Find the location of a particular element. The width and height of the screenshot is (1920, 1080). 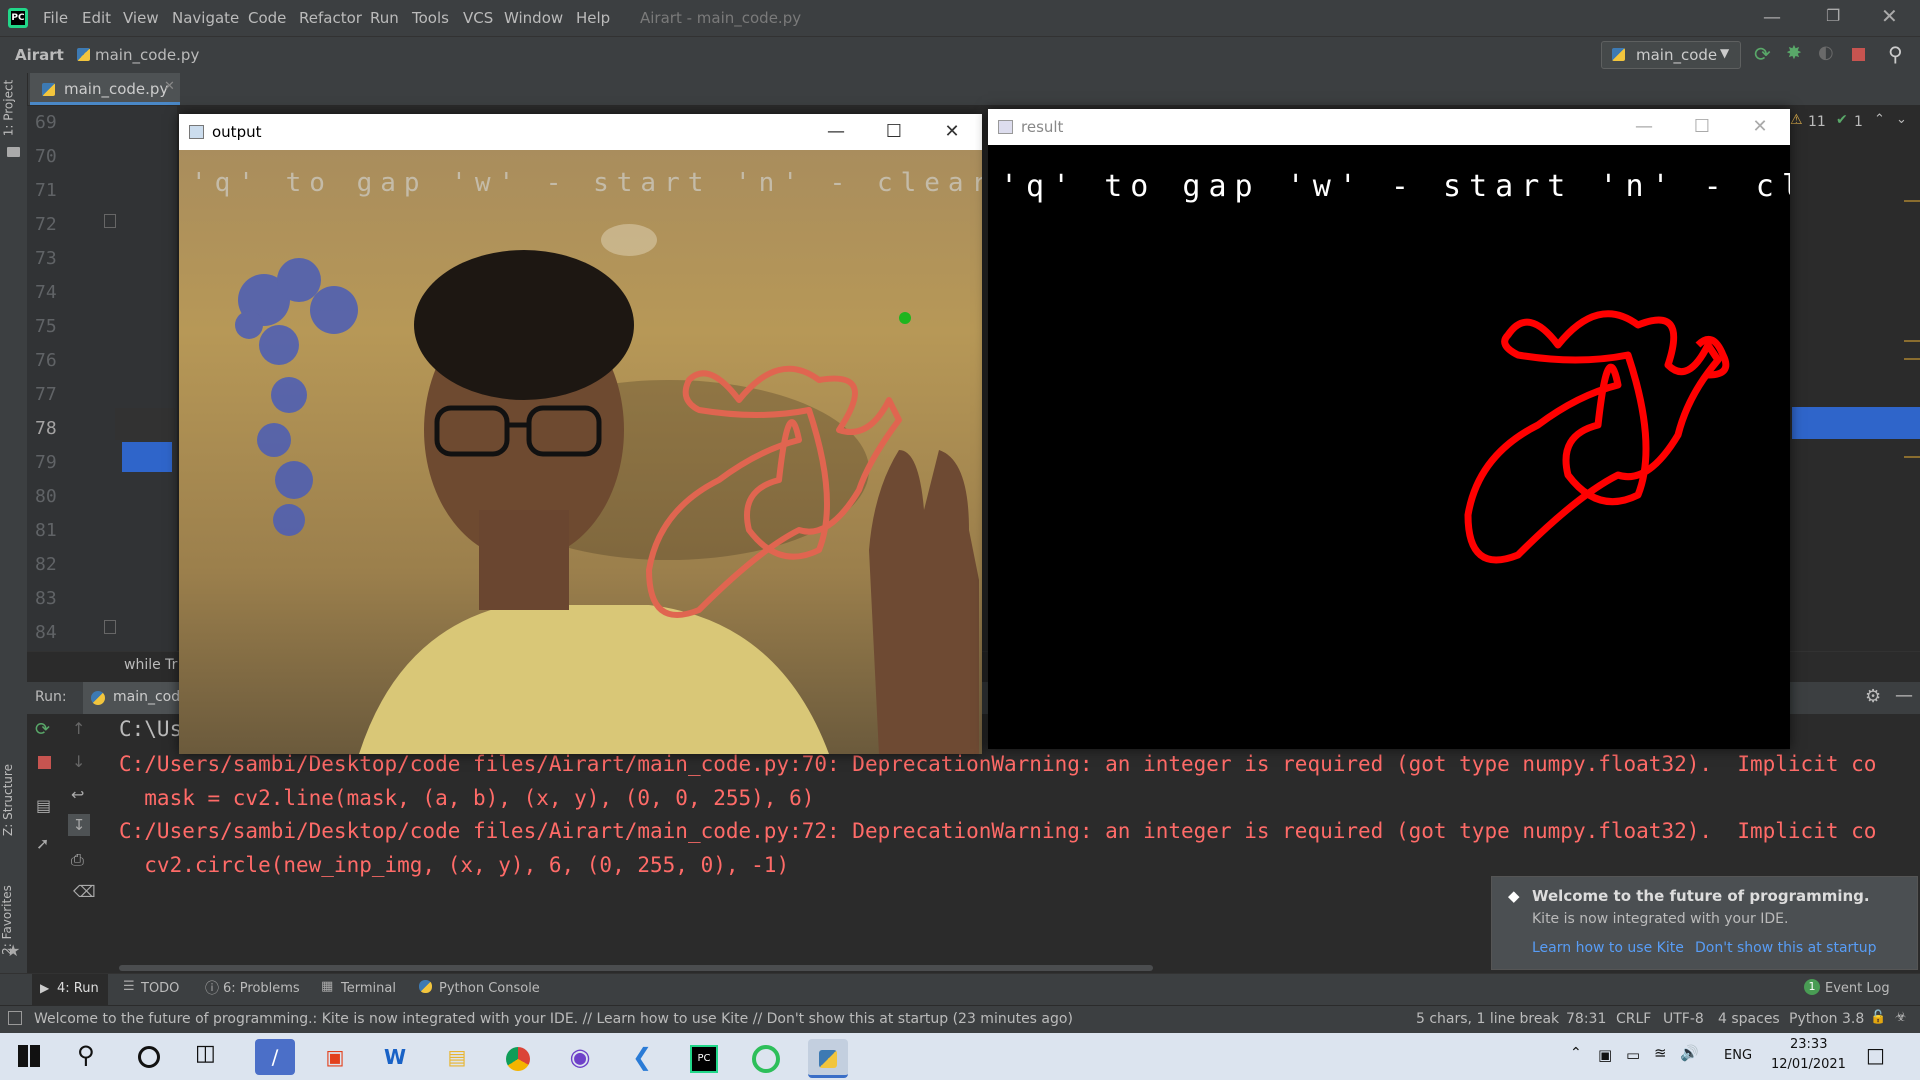

restore-icon: ❐ is located at coordinates (1833, 15).